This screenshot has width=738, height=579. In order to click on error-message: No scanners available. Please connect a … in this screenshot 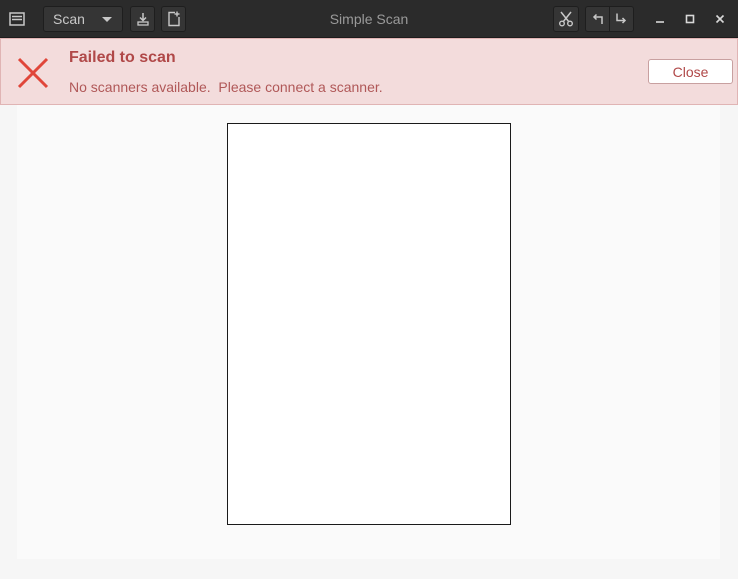, I will do `click(226, 87)`.